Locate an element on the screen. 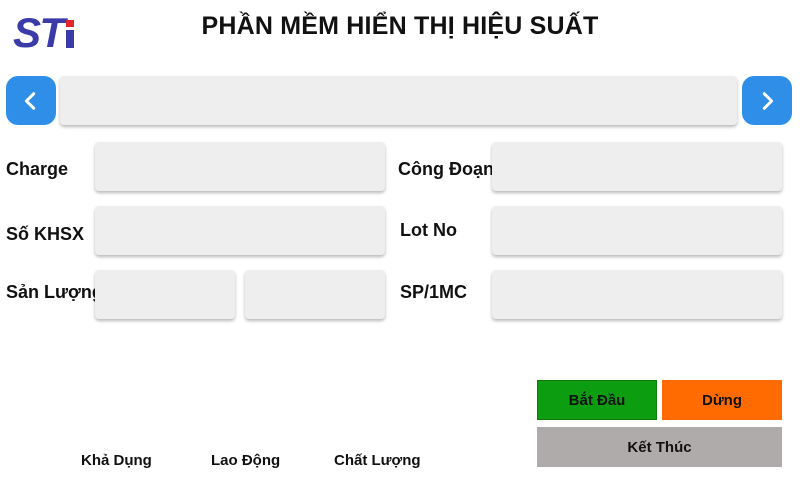 This screenshot has width=800, height=480. lot-no-field is located at coordinates (637, 230).